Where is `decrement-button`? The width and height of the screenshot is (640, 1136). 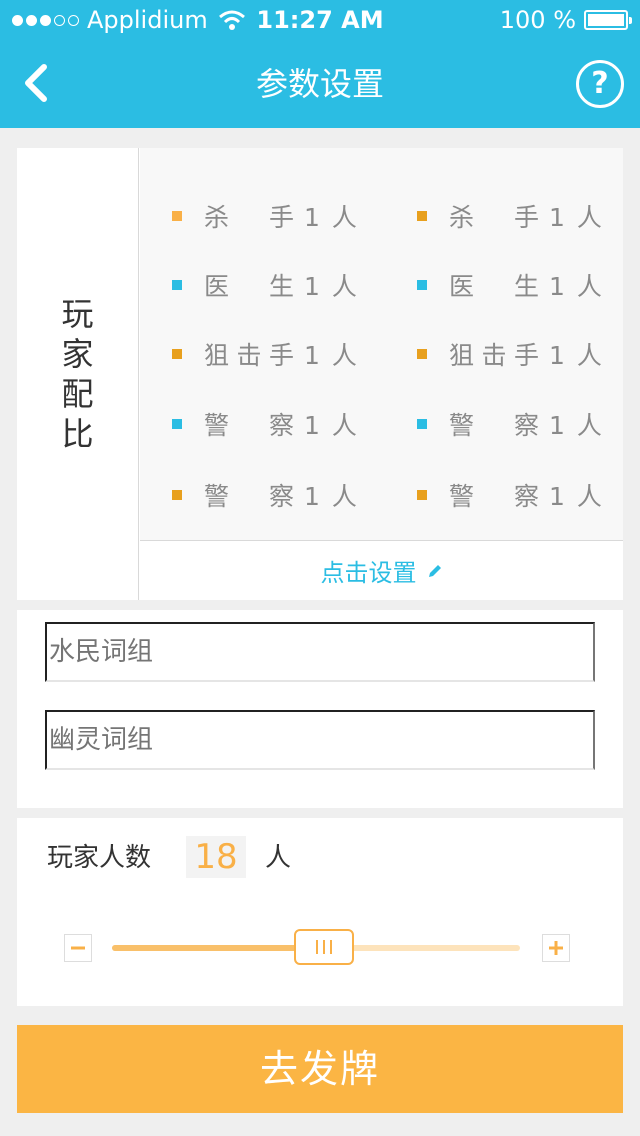 decrement-button is located at coordinates (78, 948).